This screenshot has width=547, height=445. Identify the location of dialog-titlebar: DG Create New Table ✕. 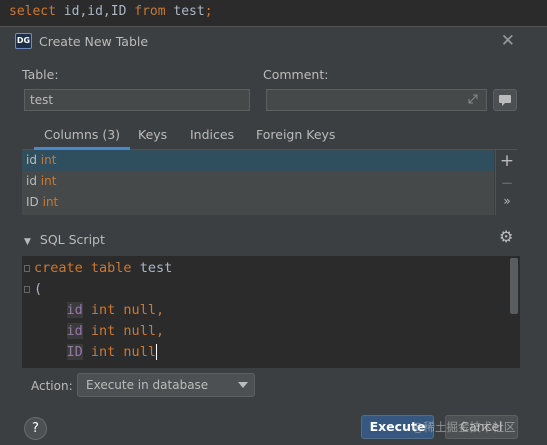
(273, 42).